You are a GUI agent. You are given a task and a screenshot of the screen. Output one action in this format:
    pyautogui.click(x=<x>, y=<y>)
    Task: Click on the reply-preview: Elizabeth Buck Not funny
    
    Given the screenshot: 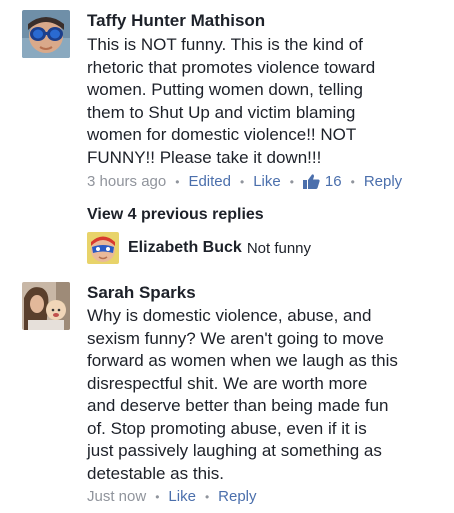 What is the action you would take?
    pyautogui.click(x=199, y=248)
    